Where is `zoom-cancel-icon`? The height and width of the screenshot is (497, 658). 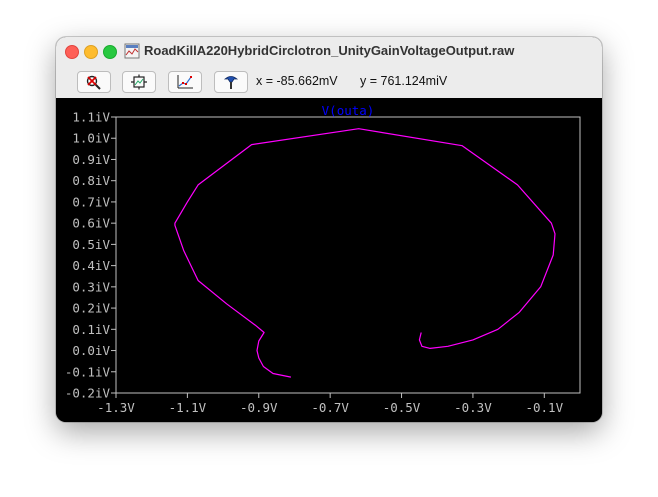
zoom-cancel-icon is located at coordinates (93, 82).